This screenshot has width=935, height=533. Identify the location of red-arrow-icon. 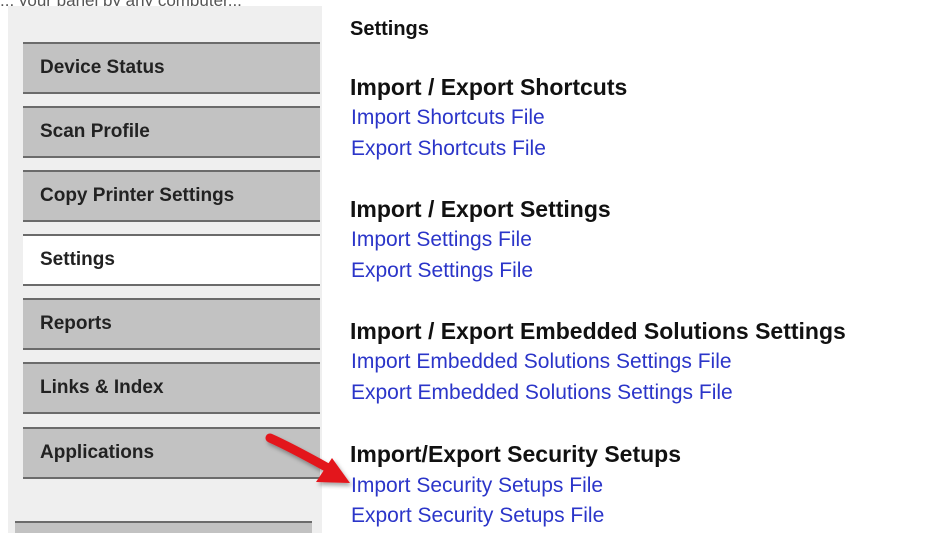
(307, 458).